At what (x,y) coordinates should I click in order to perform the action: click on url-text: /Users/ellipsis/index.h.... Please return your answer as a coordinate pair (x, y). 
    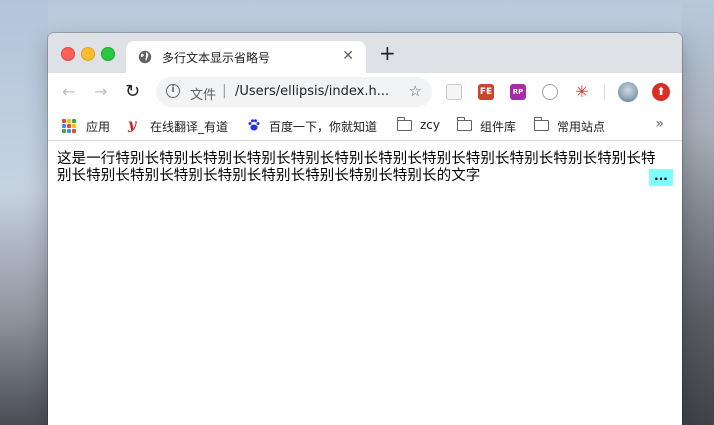
    Looking at the image, I should click on (312, 91).